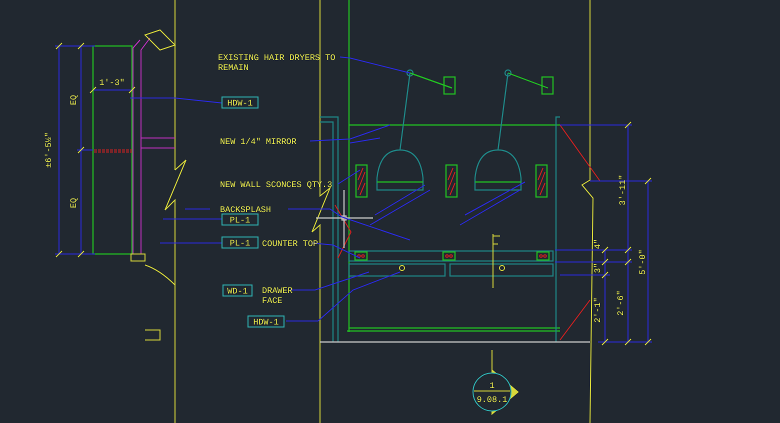 The image size is (780, 423). I want to click on dimension-text: 2'-1", so click(598, 310).